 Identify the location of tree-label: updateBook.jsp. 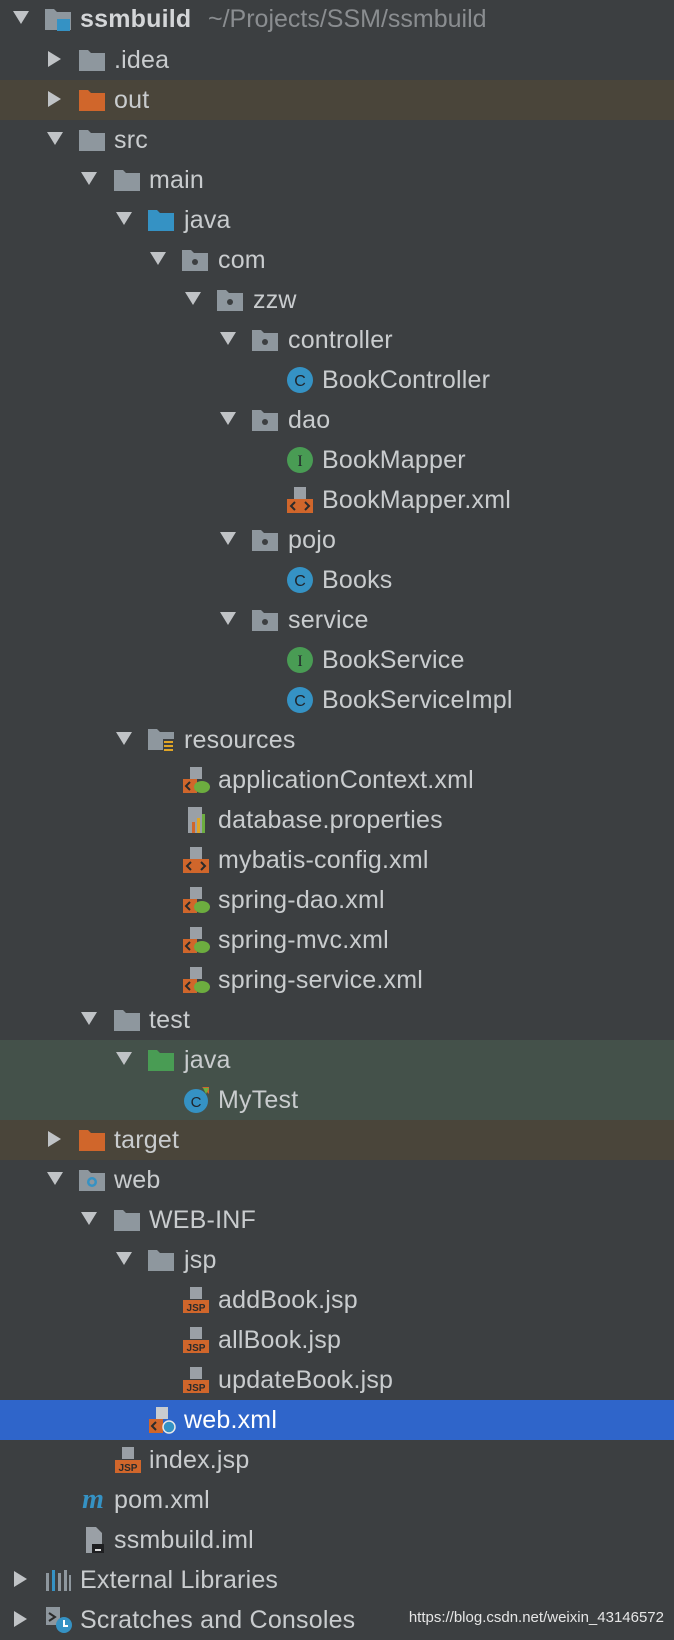
(306, 1380).